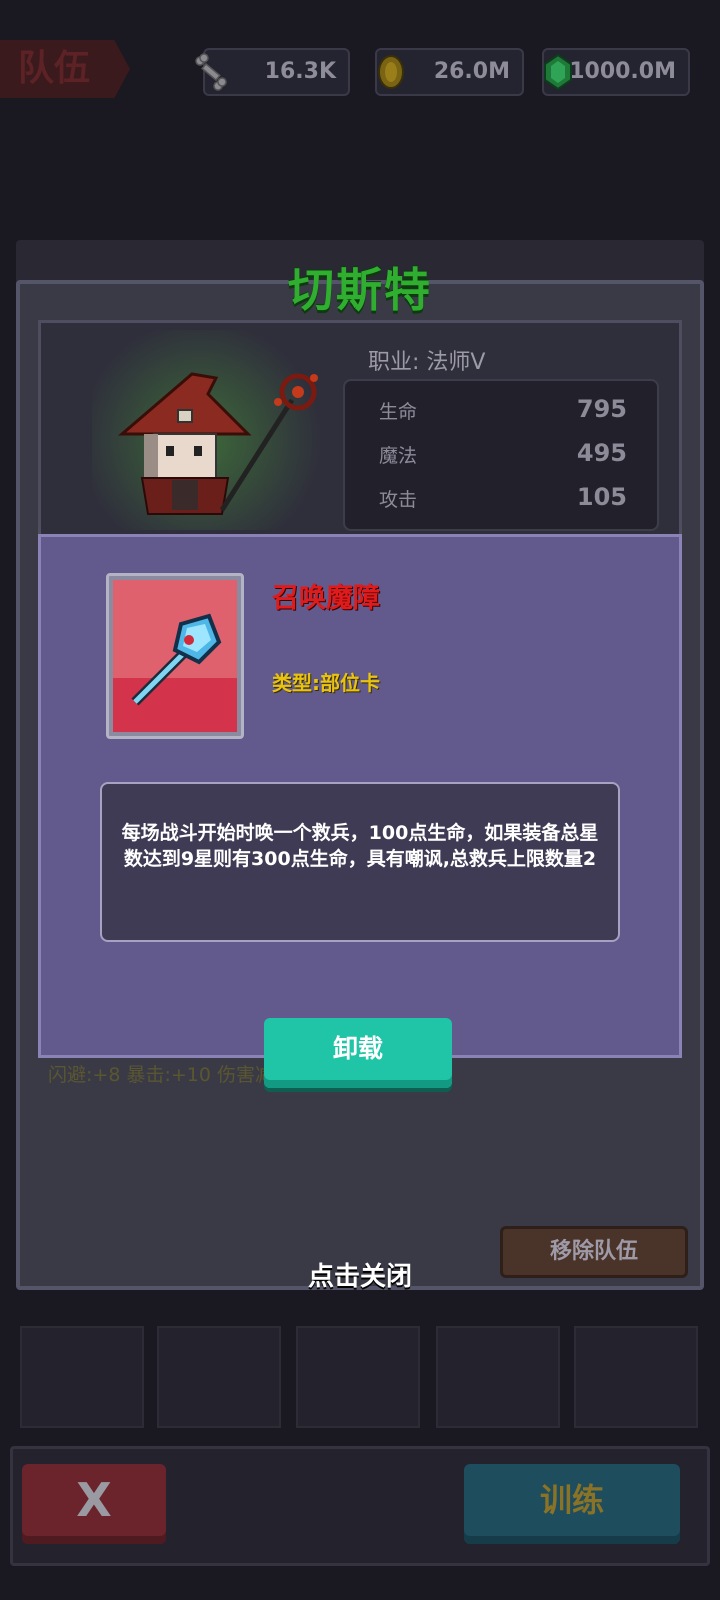 This screenshot has height=1600, width=720. I want to click on hero-stats-box: 生命 795 魔法 495 攻击 105, so click(501, 455).